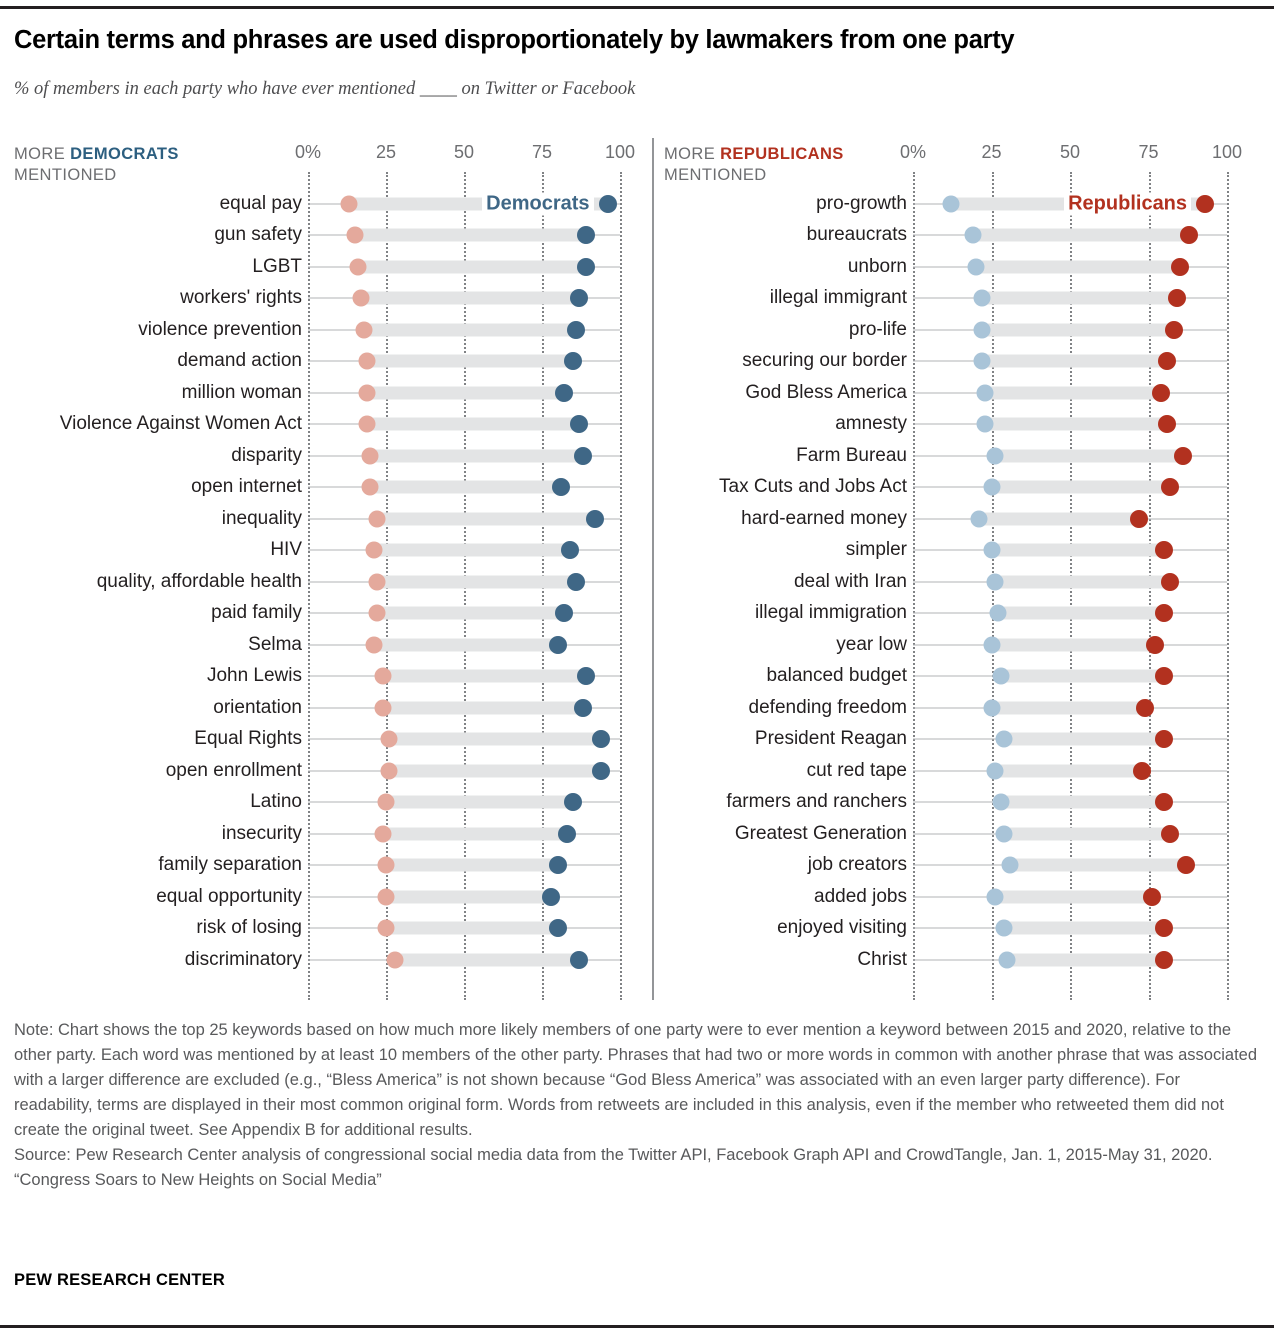  Describe the element at coordinates (963, 614) in the screenshot. I see `chart-row: illegal immigration` at that location.